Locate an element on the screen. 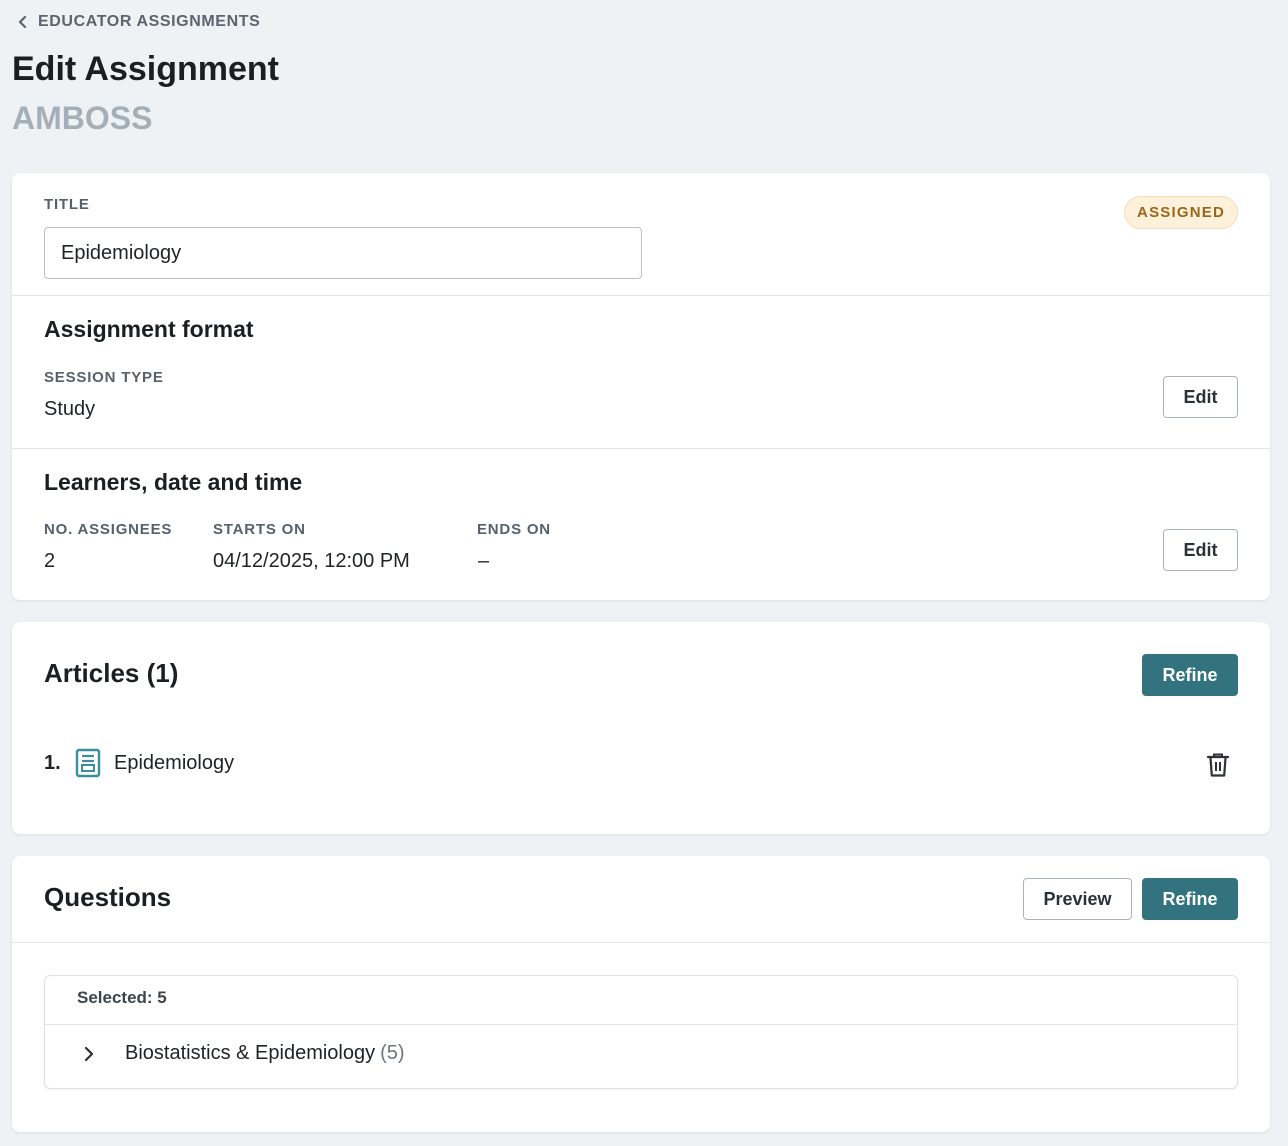  questions-heading: Questions is located at coordinates (108, 897).